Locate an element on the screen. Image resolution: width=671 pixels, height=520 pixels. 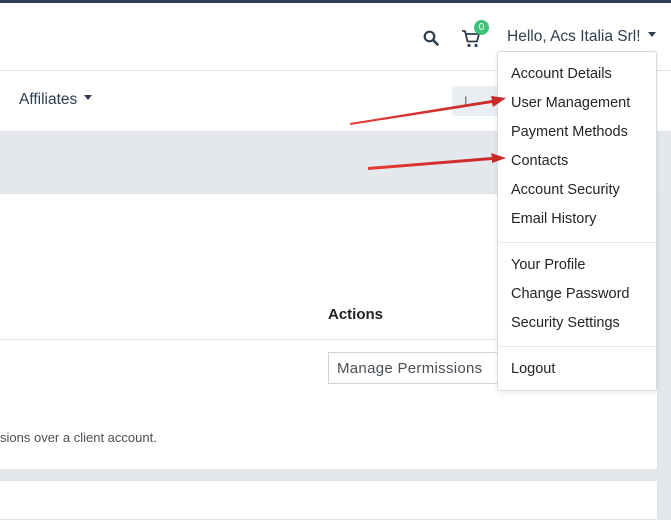
user-menu-trigger: Hello, Acs Italia Srl! is located at coordinates (581, 39).